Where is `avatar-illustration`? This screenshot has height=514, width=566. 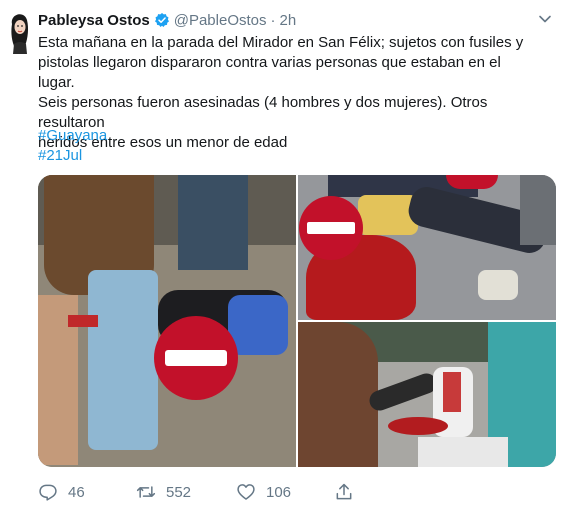 avatar-illustration is located at coordinates (20, 34).